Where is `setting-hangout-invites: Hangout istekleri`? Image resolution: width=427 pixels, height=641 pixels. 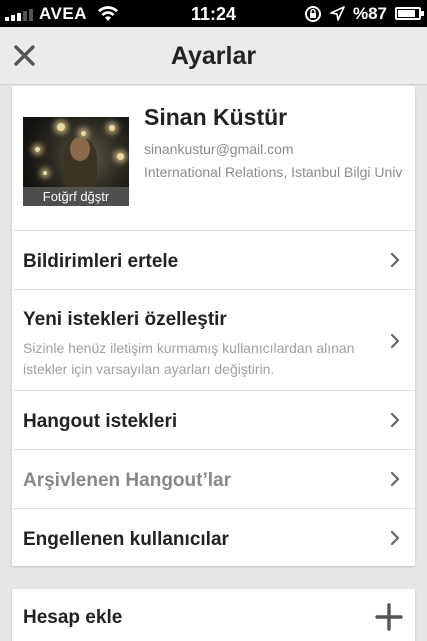 setting-hangout-invites: Hangout istekleri is located at coordinates (213, 420).